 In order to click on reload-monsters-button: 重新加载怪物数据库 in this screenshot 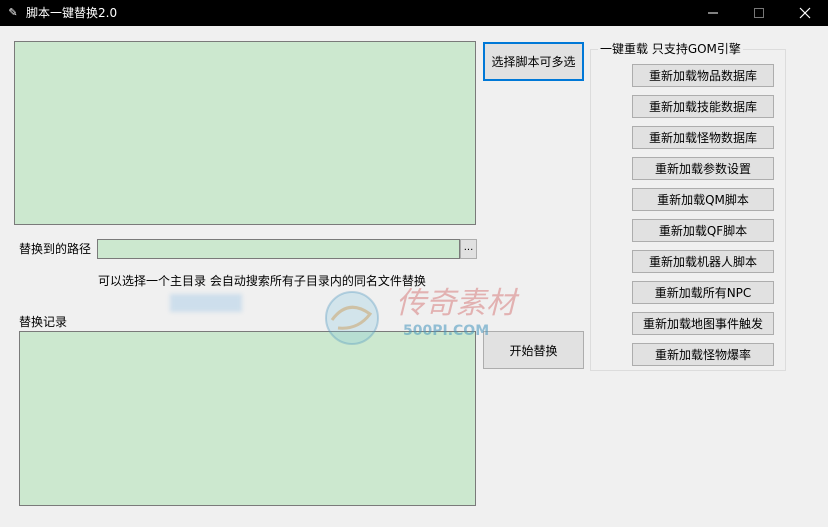, I will do `click(703, 137)`.